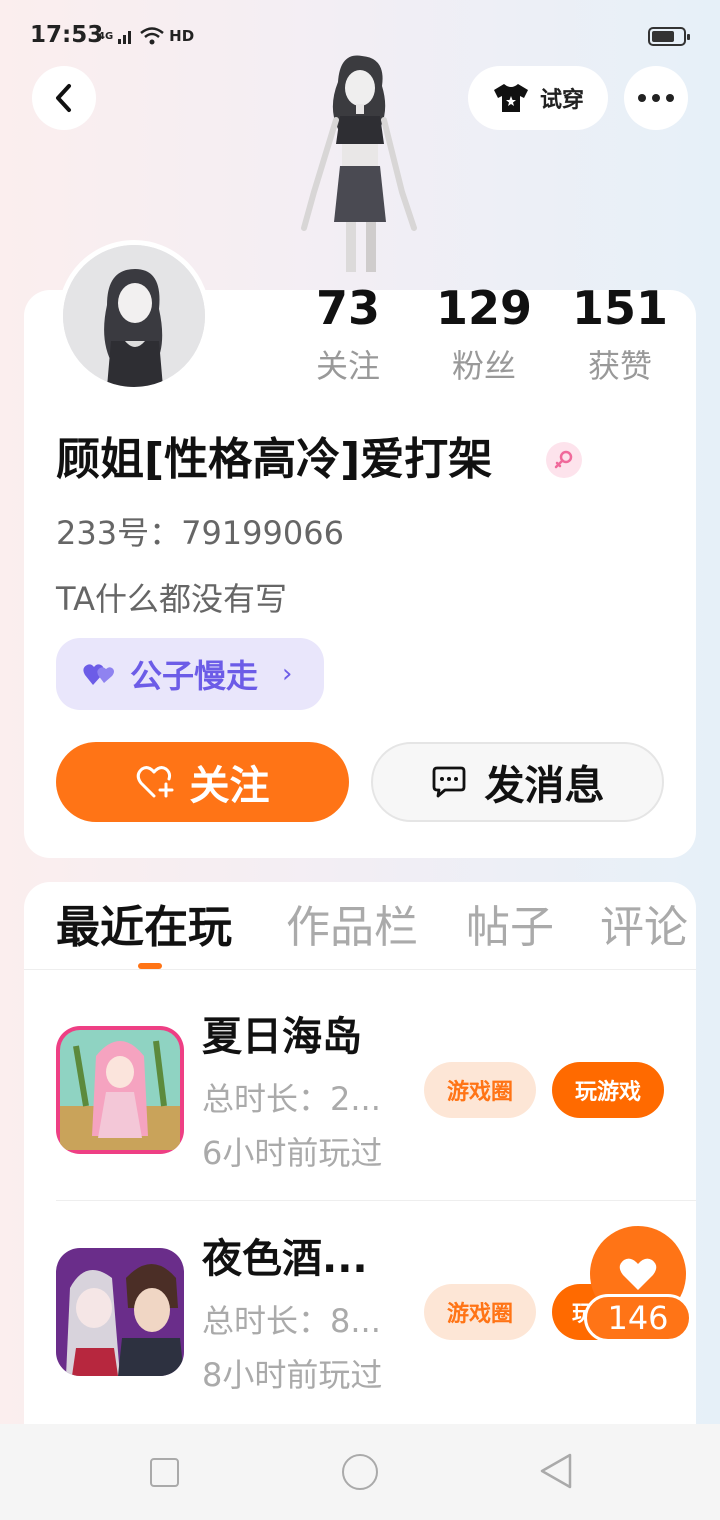 This screenshot has width=720, height=1520. What do you see at coordinates (620, 308) in the screenshot?
I see `stat-likes-count: 151` at bounding box center [620, 308].